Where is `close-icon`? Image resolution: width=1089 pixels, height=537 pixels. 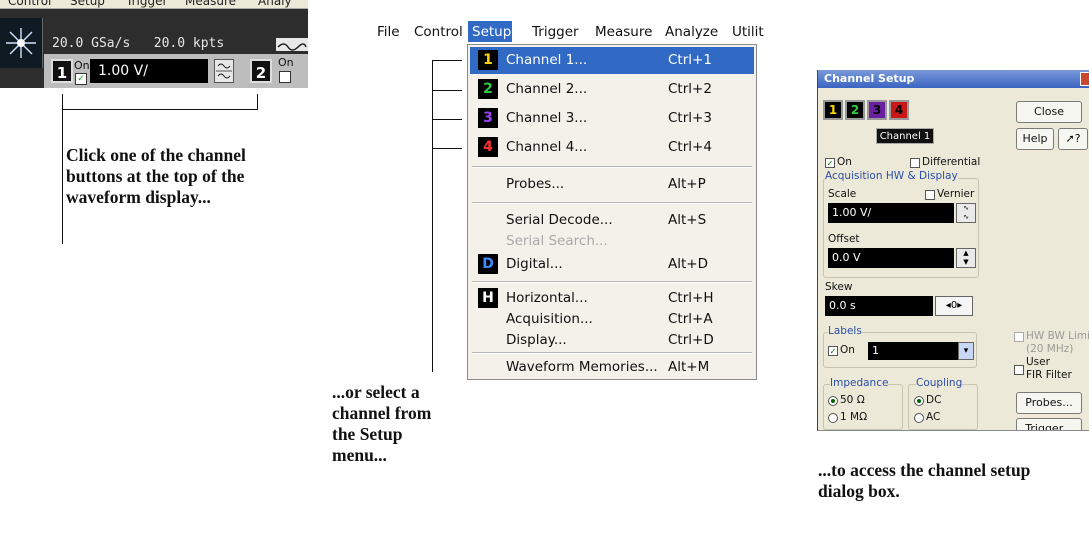 close-icon is located at coordinates (1084, 79).